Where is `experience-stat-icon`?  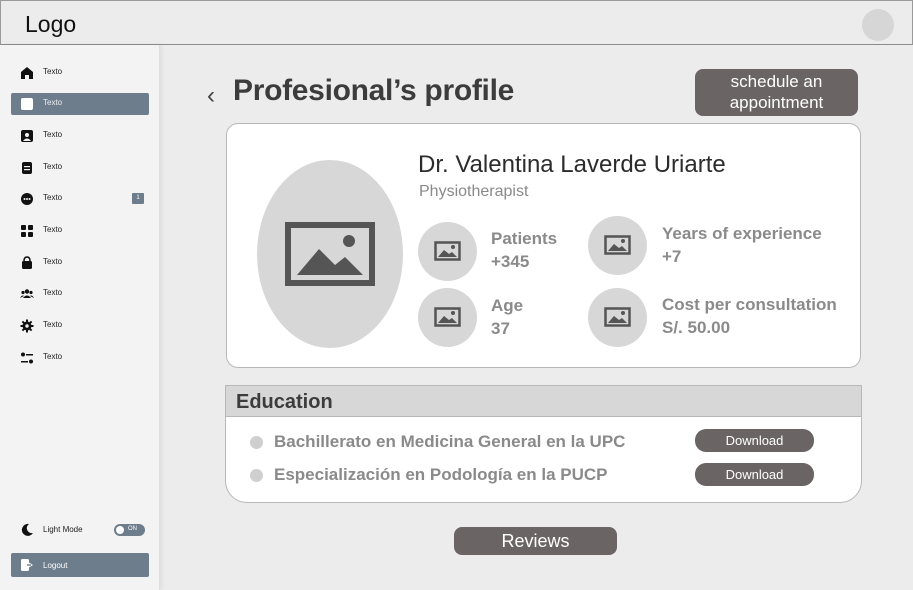
experience-stat-icon is located at coordinates (617, 245).